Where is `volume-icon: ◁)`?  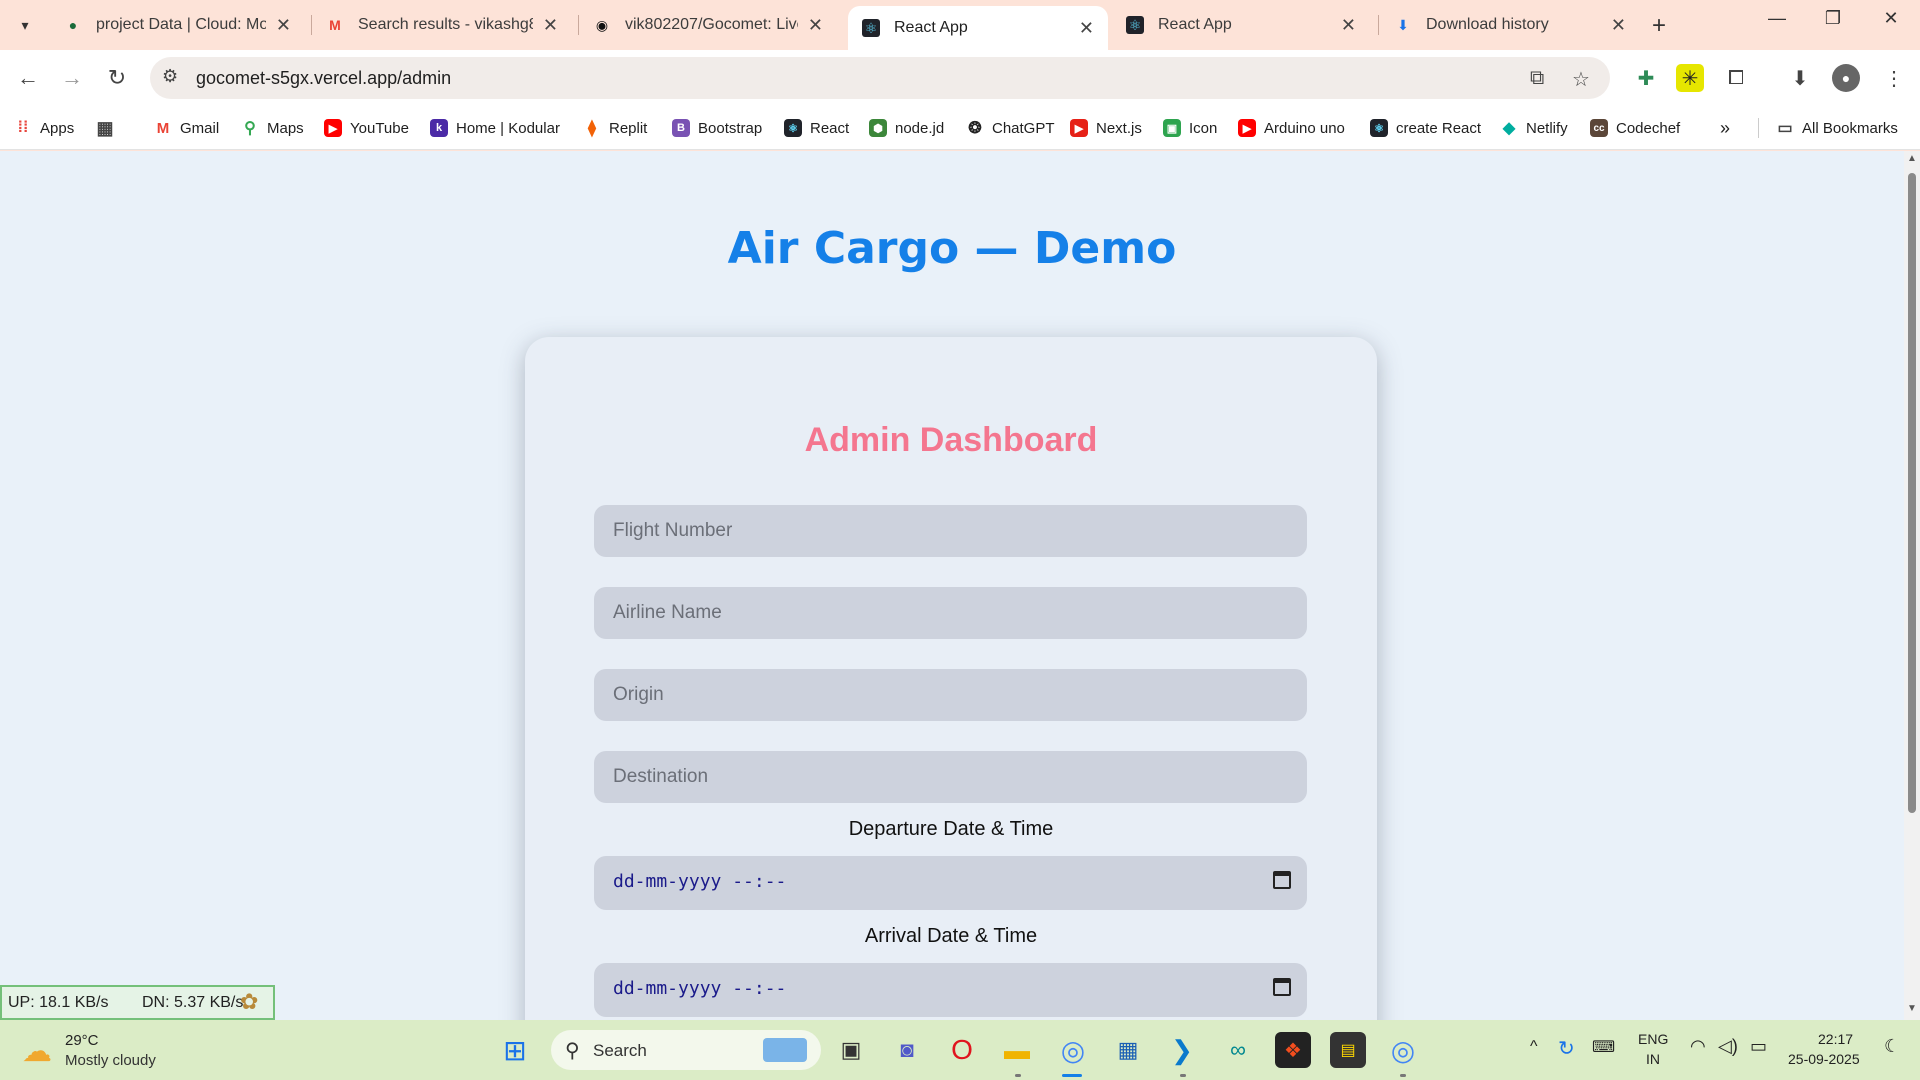
volume-icon: ◁) is located at coordinates (1728, 1046).